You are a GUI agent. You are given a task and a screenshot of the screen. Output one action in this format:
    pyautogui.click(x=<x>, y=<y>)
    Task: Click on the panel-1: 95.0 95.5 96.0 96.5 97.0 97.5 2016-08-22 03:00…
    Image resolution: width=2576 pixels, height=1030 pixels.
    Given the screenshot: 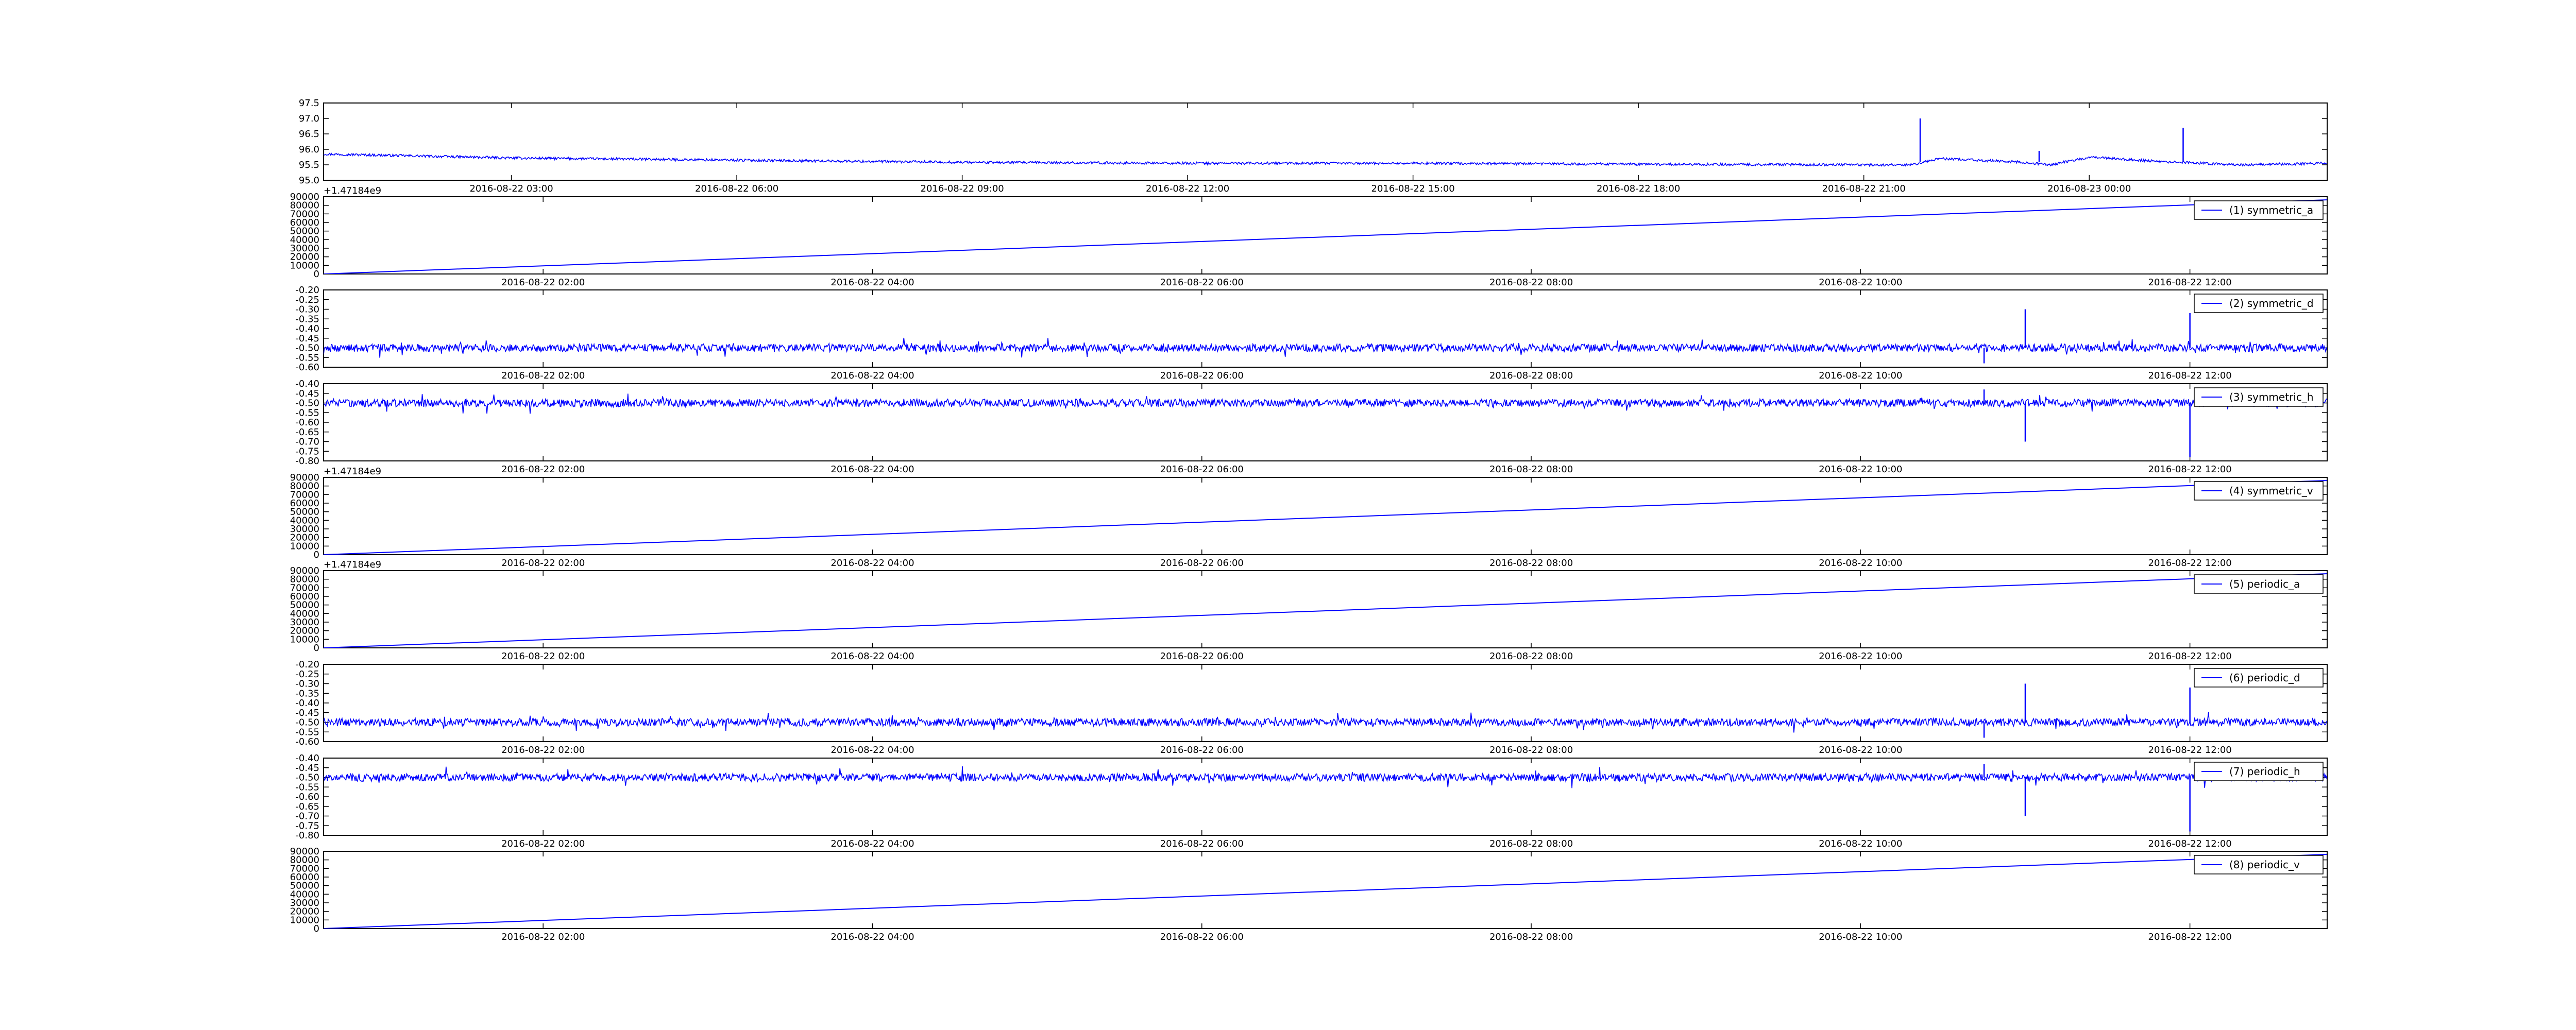 What is the action you would take?
    pyautogui.click(x=1313, y=146)
    